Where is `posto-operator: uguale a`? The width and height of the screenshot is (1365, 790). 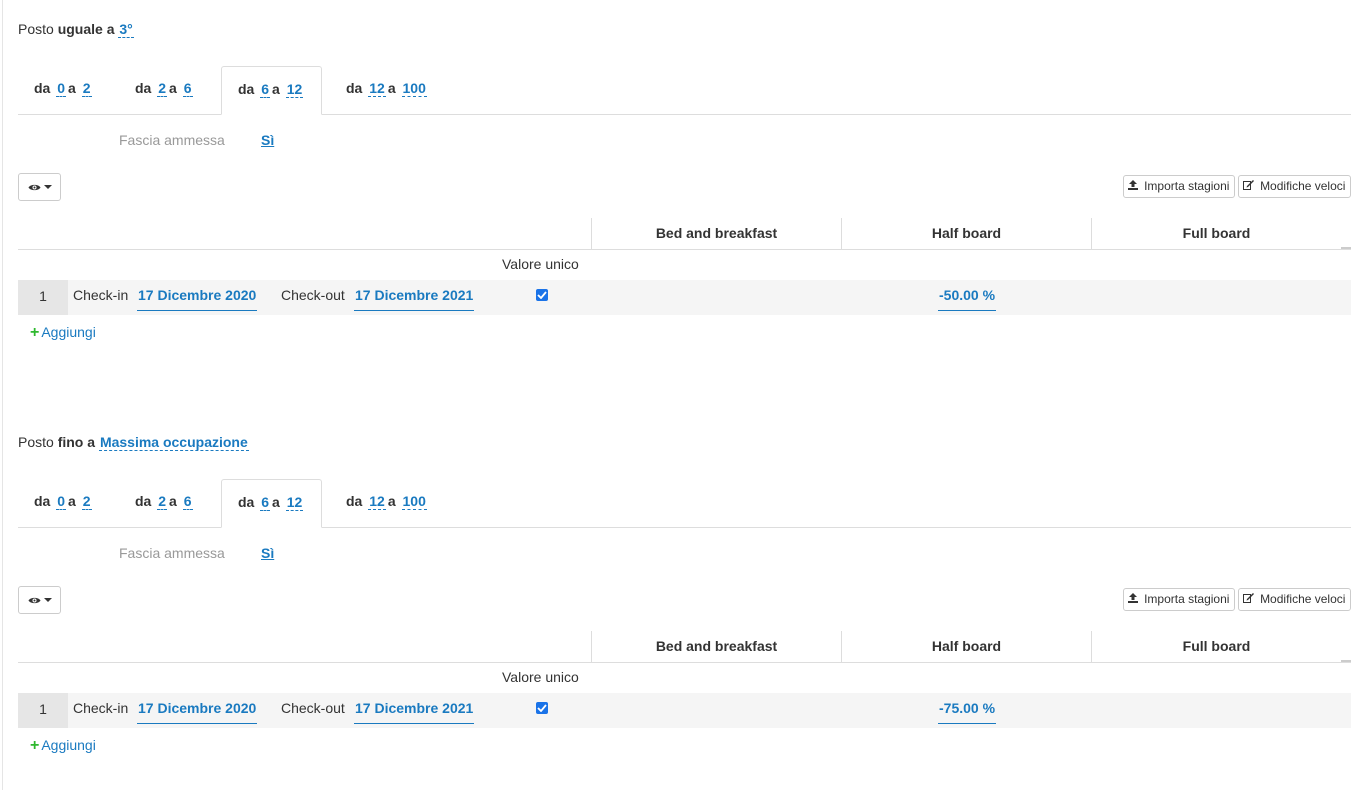 posto-operator: uguale a is located at coordinates (86, 29).